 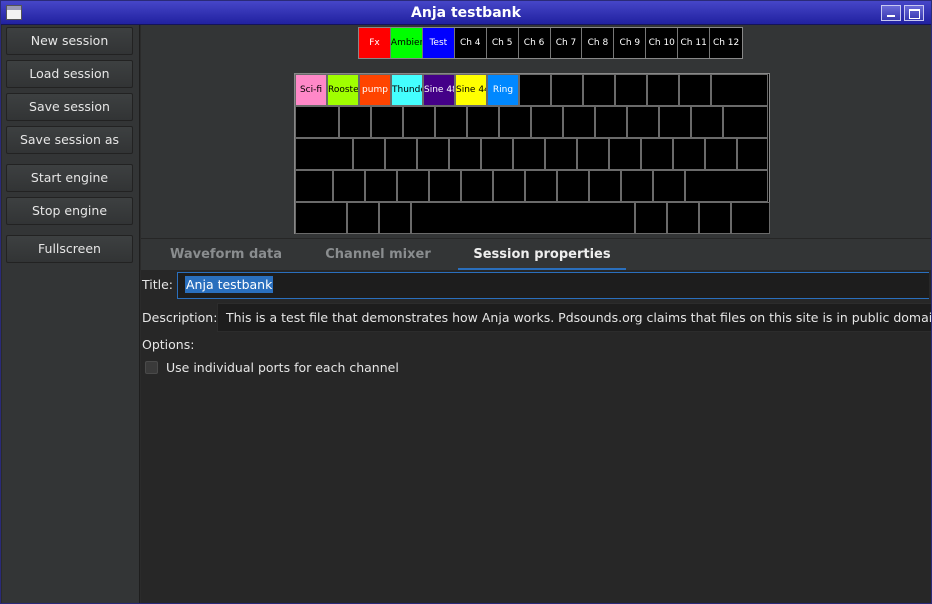 What do you see at coordinates (534, 43) in the screenshot?
I see `channel-button: Ch 6` at bounding box center [534, 43].